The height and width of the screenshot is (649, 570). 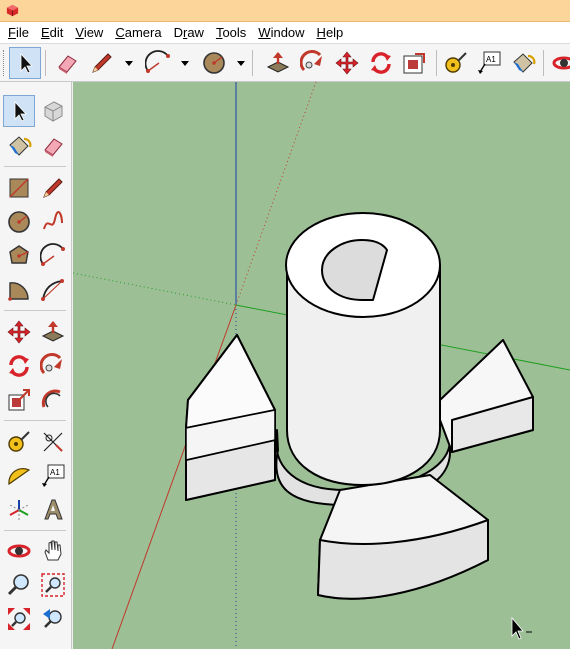 I want to click on menu-camera: Camera, so click(x=138, y=33).